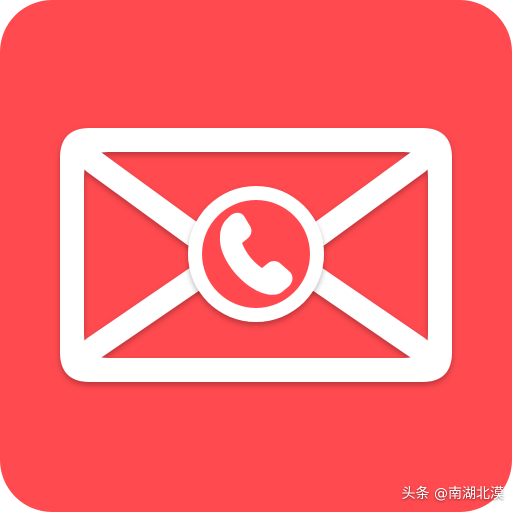 This screenshot has width=512, height=512. What do you see at coordinates (452, 494) in the screenshot?
I see `watermark-text: 头条 @南湖北漠` at bounding box center [452, 494].